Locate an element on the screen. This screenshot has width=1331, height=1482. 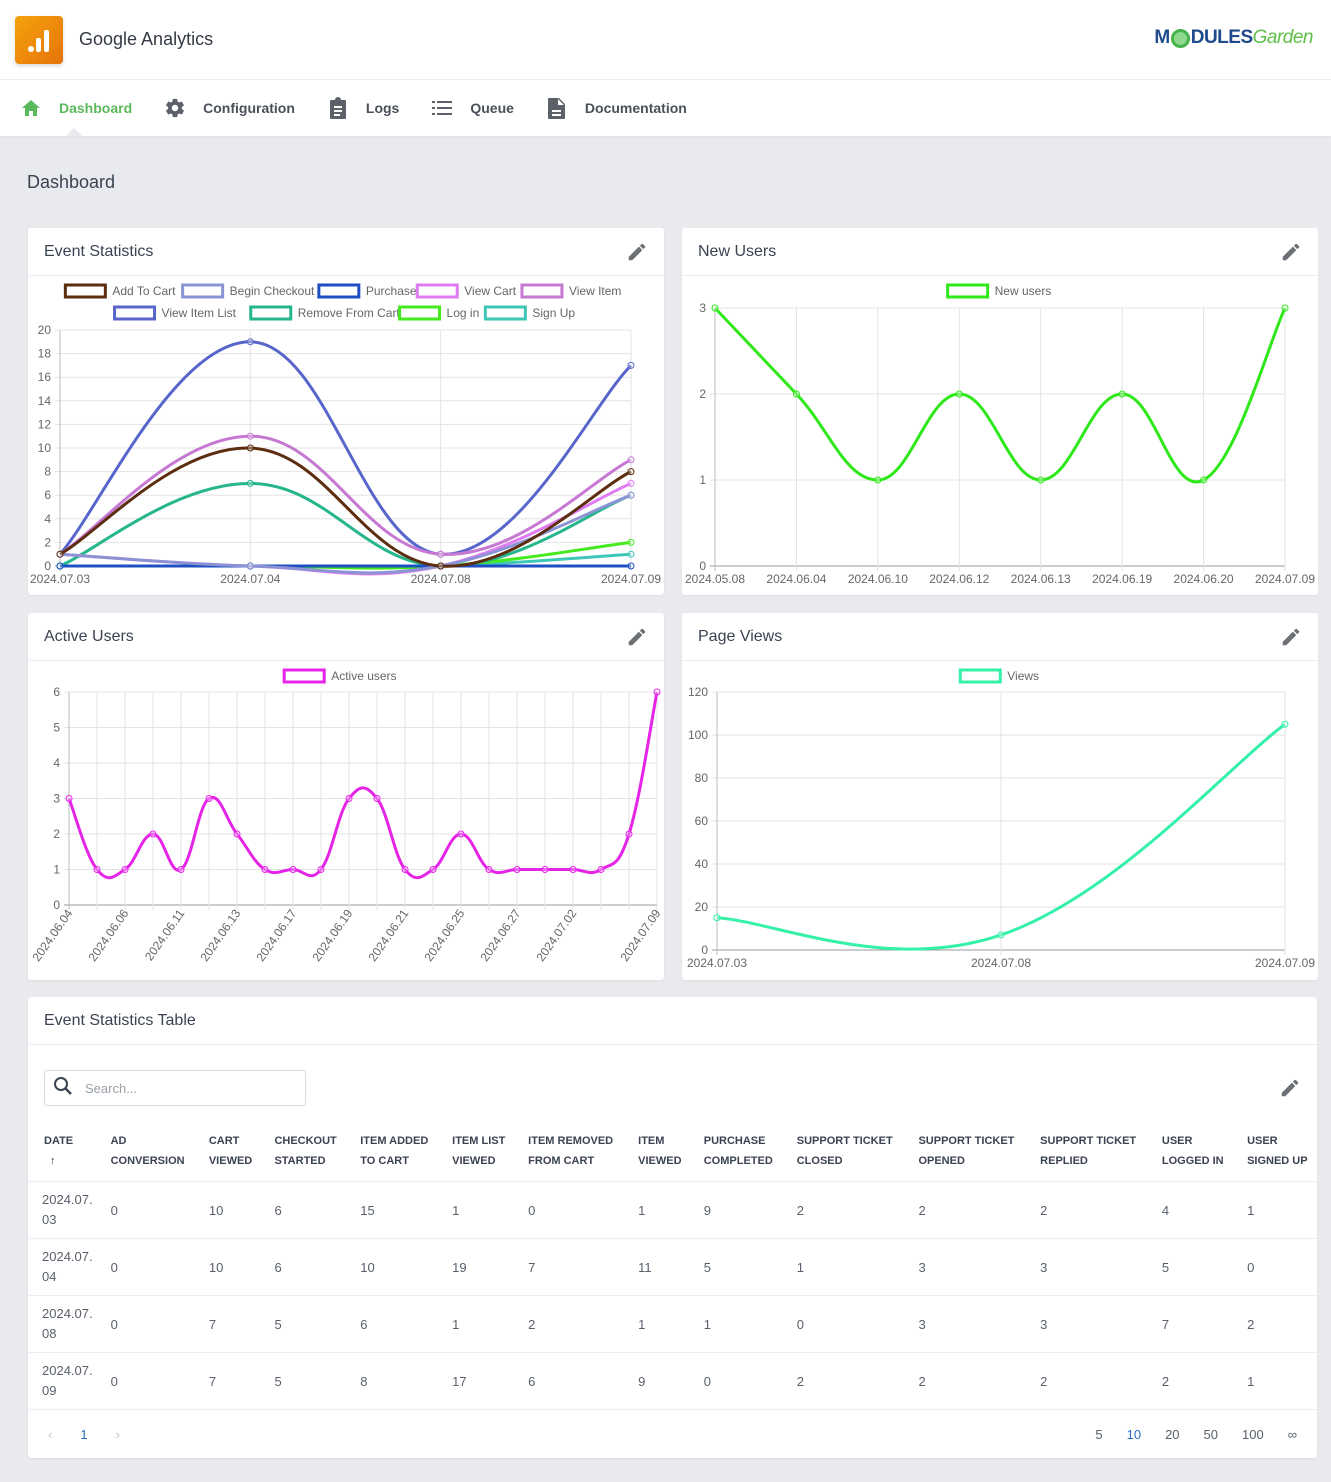
table-cell: 2 is located at coordinates (965, 1210).